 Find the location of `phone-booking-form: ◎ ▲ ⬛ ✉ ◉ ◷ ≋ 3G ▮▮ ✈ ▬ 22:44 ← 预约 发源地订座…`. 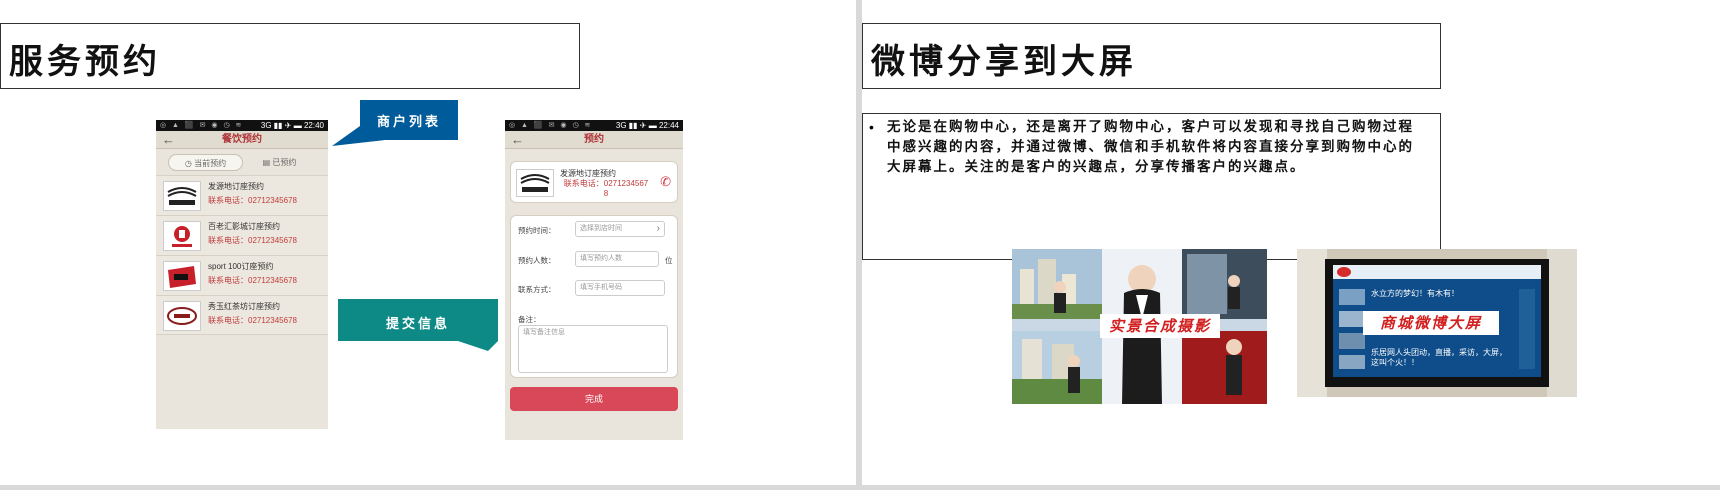

phone-booking-form: ◎ ▲ ⬛ ✉ ◉ ◷ ≋ 3G ▮▮ ✈ ▬ 22:44 ← 预约 发源地订座… is located at coordinates (594, 280).